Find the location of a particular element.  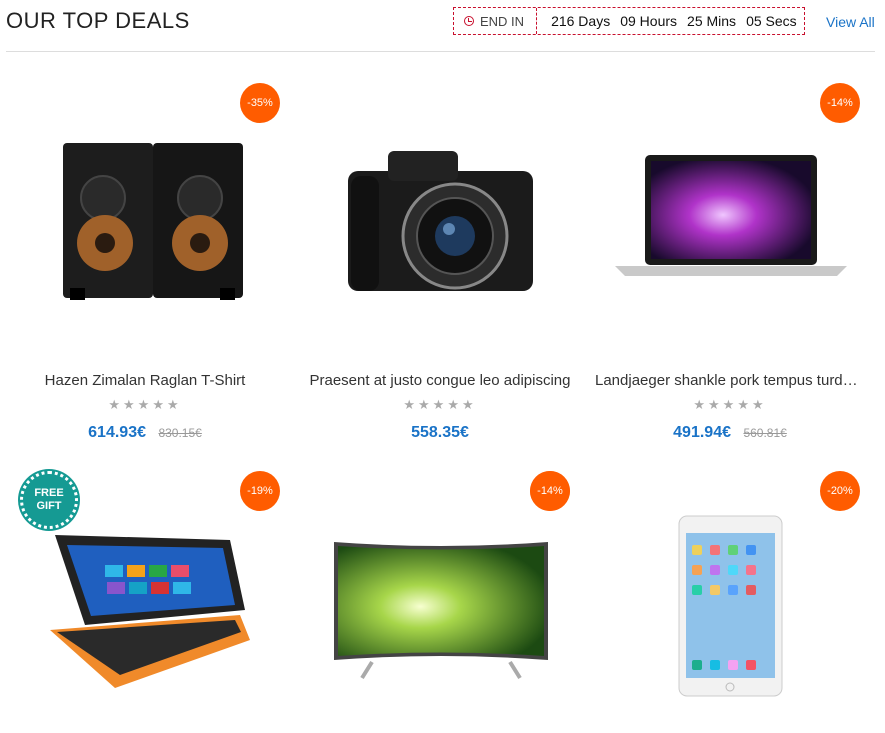

camera-image is located at coordinates (440, 223).